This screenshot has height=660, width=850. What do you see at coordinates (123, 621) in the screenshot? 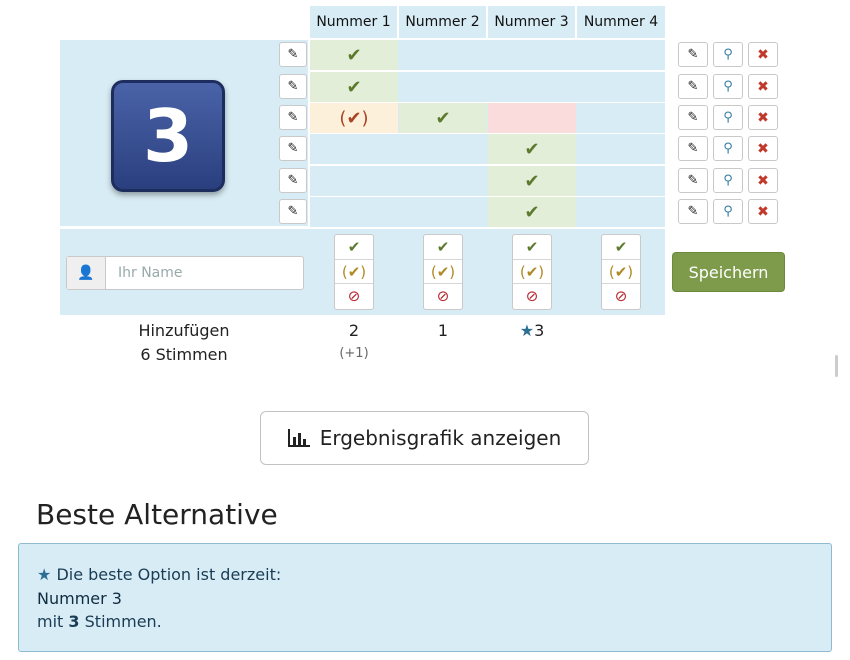
I see `votes-suffix: Stimmen.` at bounding box center [123, 621].